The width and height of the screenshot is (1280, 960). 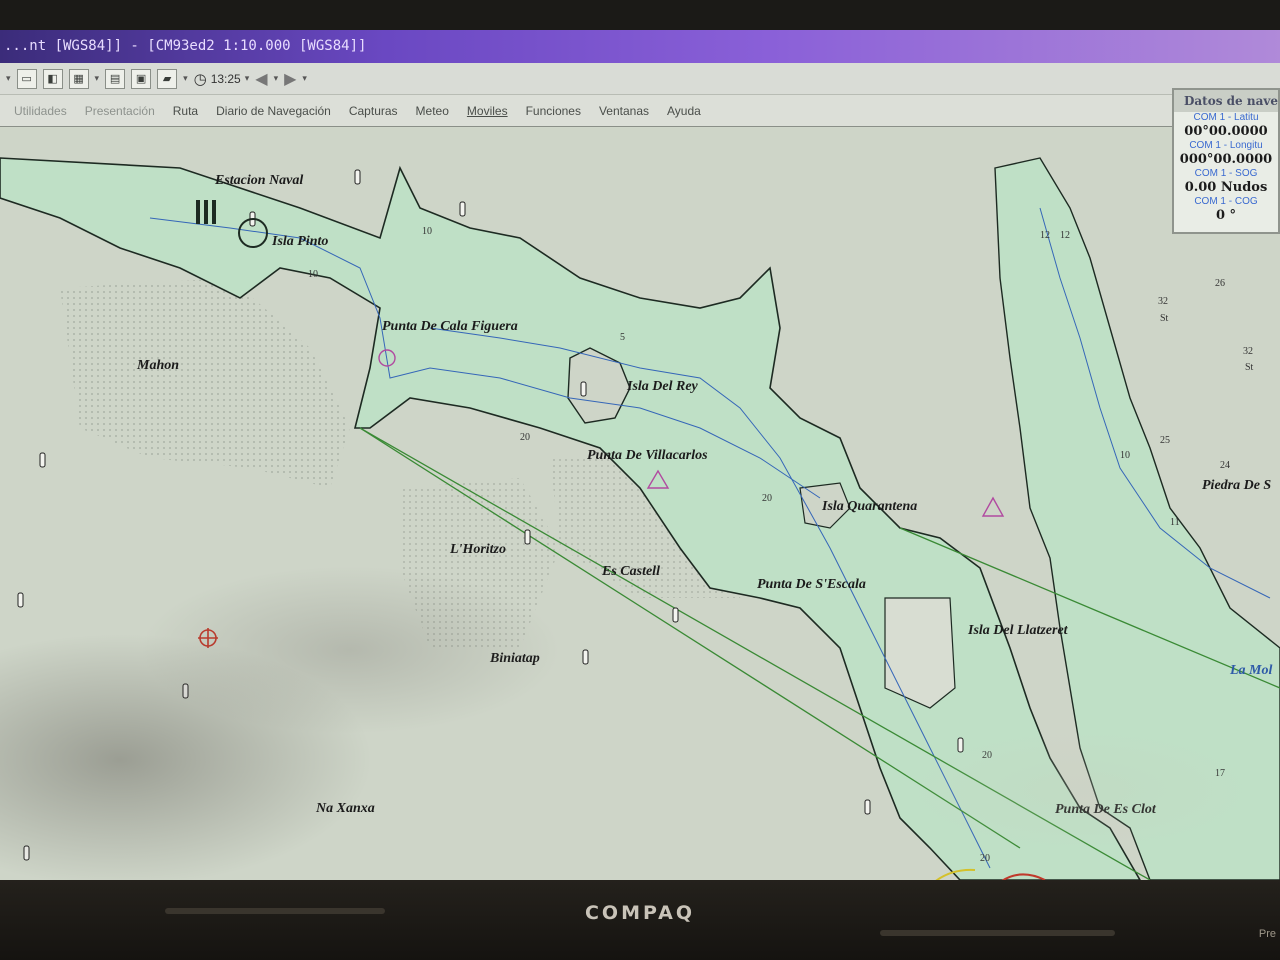 I want to click on longitude-label: COM 1 - Longitu, so click(x=1226, y=145).